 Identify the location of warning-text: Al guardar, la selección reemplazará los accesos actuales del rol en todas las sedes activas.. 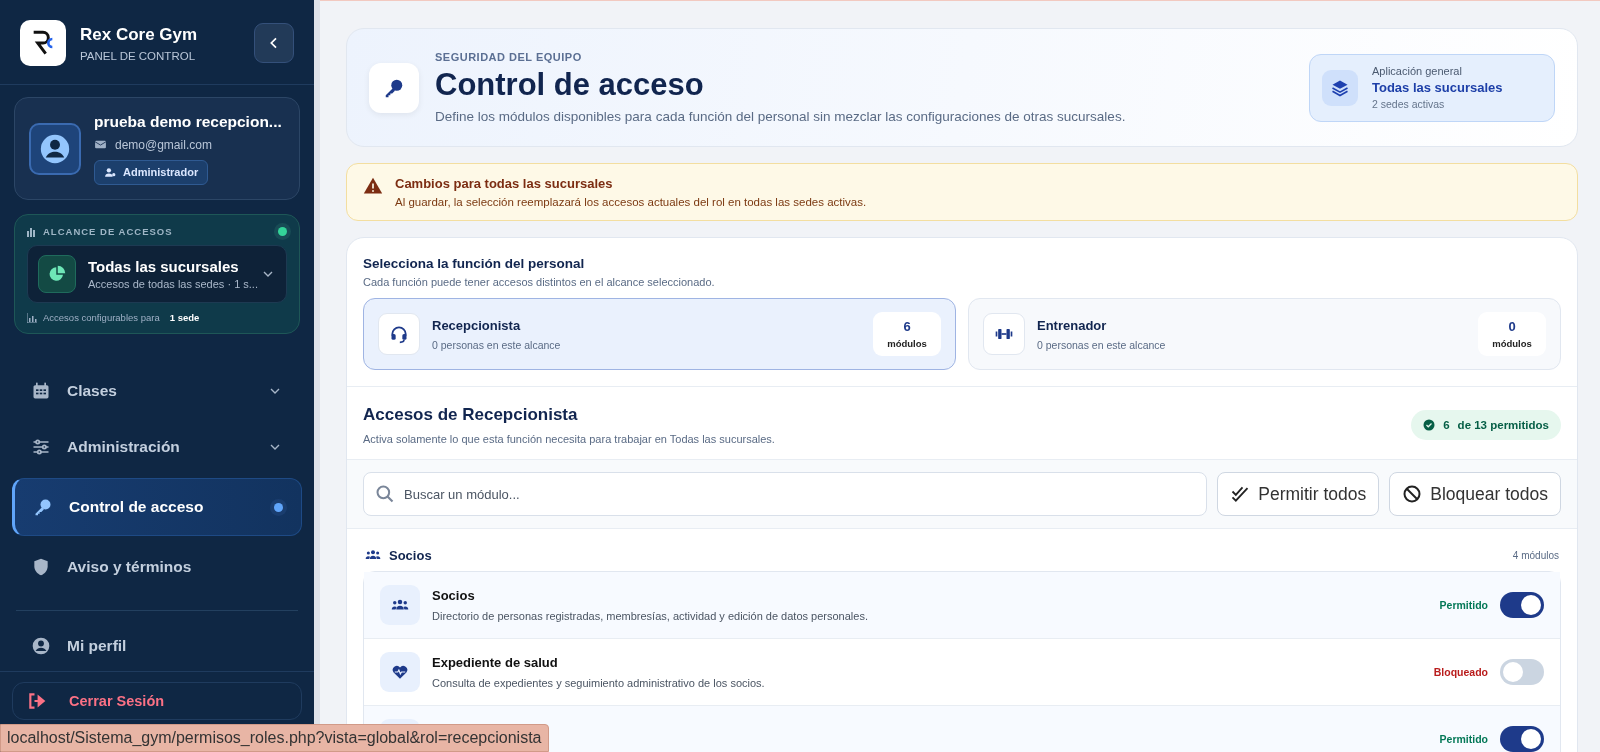
(631, 202).